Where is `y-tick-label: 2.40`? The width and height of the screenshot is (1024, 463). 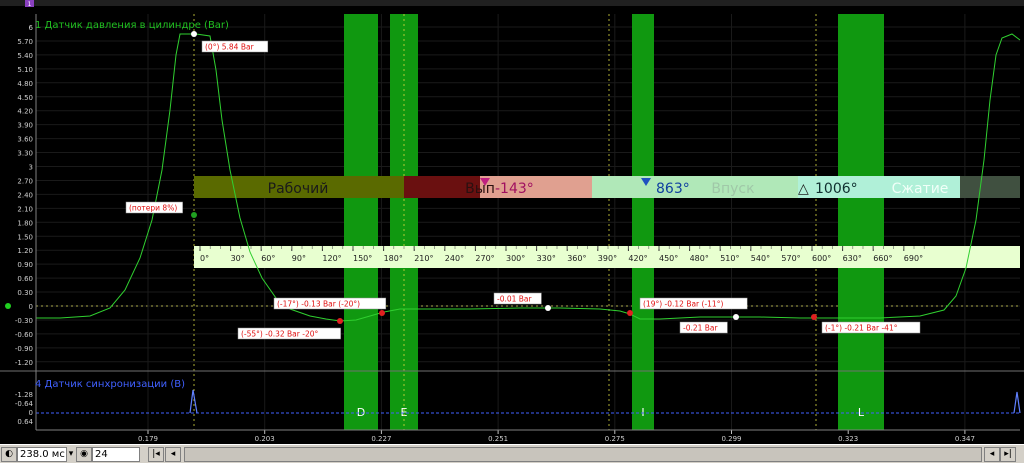
y-tick-label: 2.40 is located at coordinates (25, 195).